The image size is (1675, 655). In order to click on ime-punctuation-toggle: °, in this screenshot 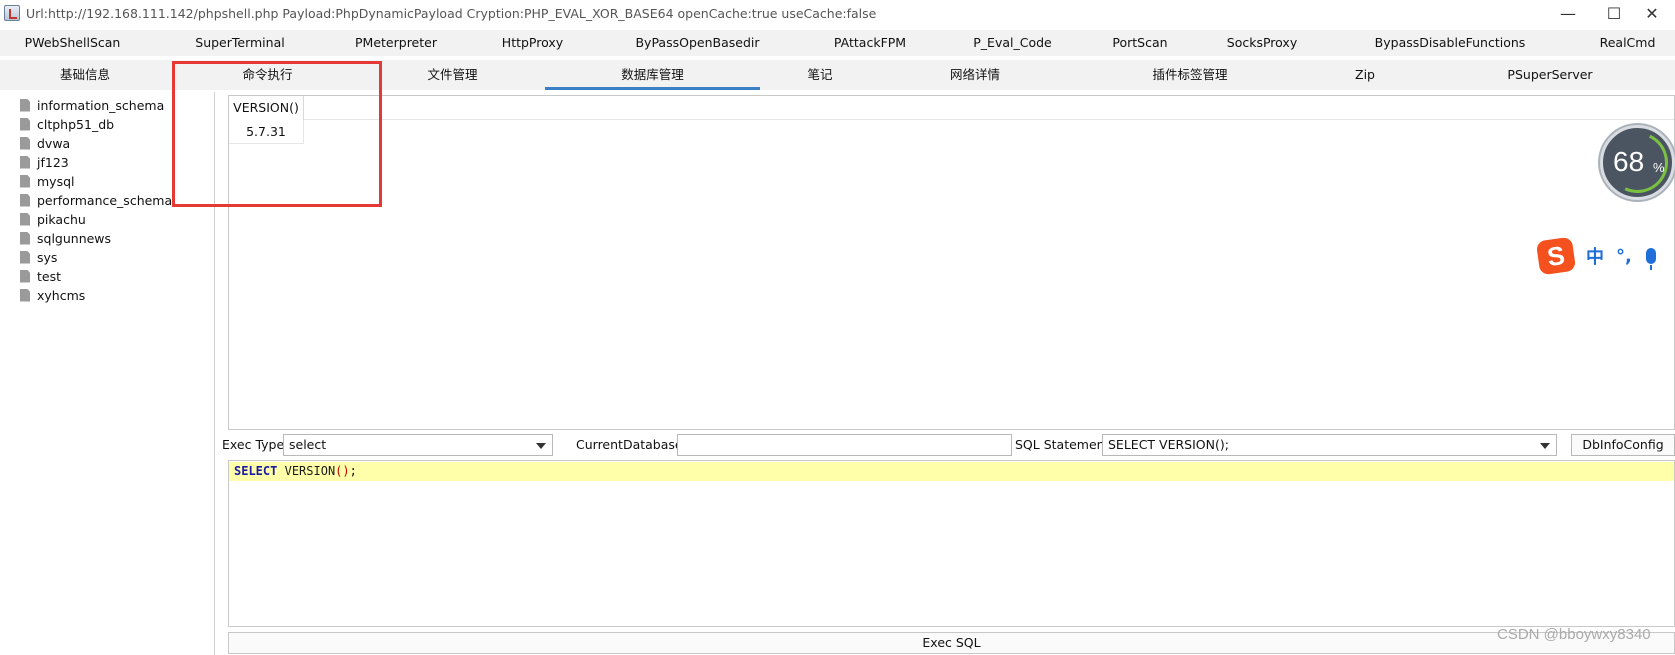, I will do `click(1624, 256)`.